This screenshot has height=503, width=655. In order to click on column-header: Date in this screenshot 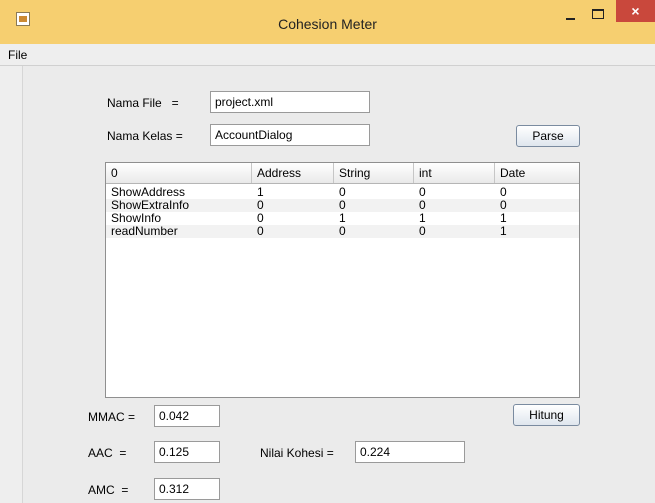, I will do `click(537, 173)`.